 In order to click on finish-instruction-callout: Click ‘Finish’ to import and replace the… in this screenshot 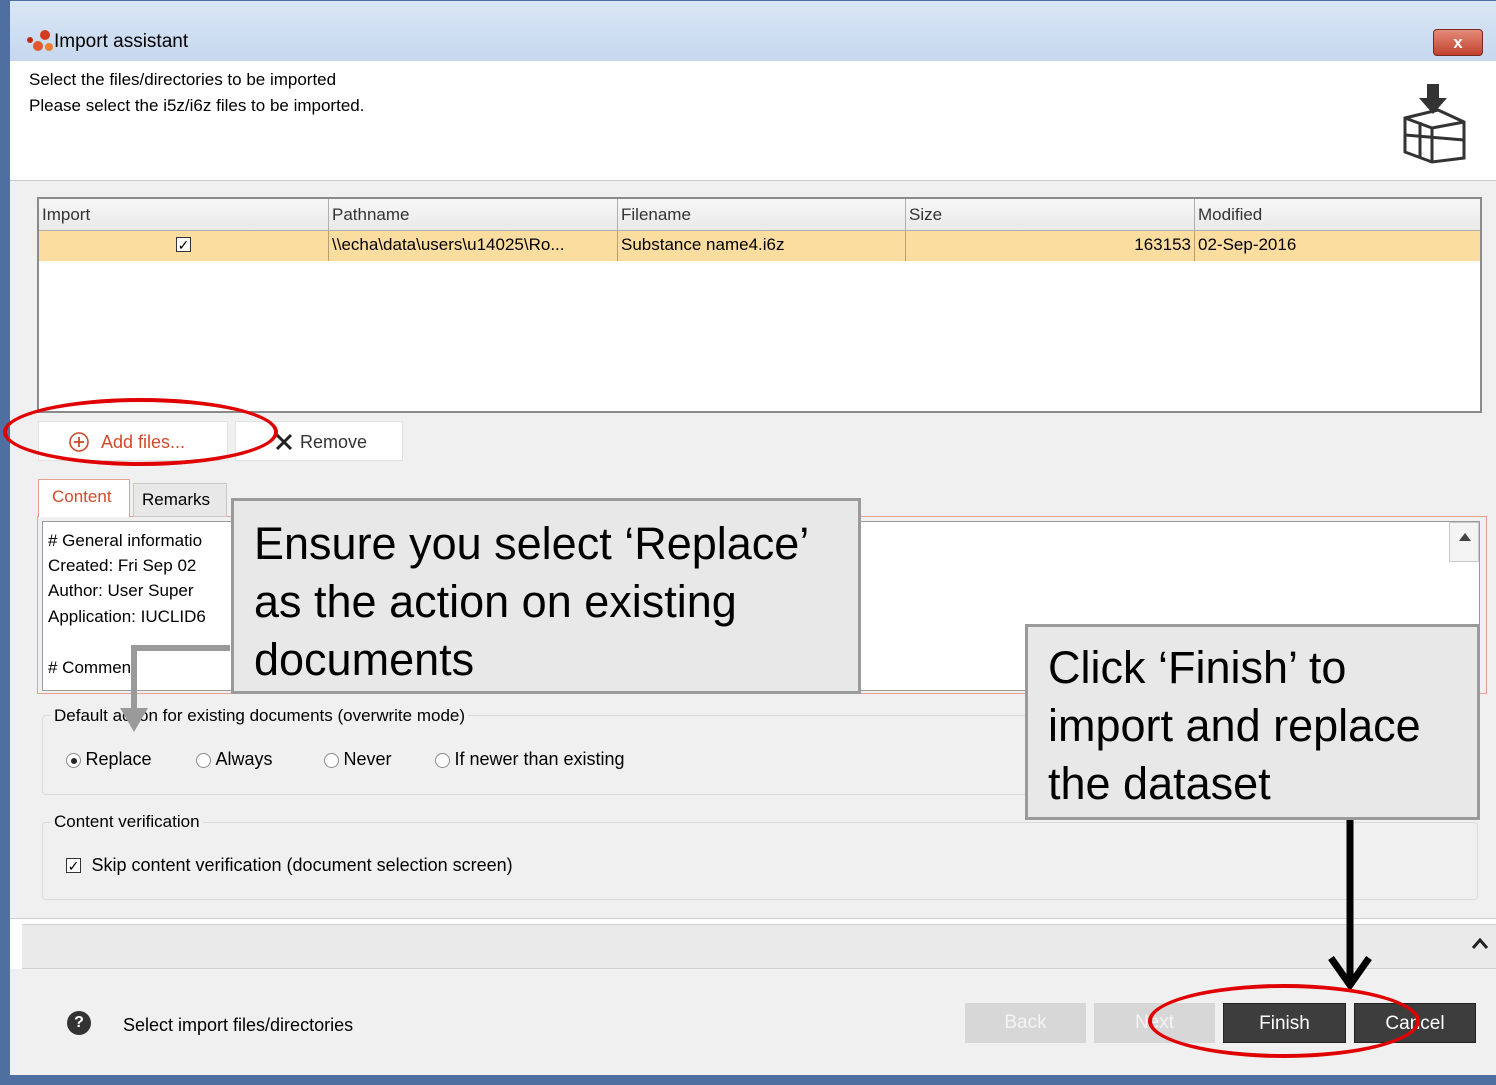, I will do `click(1252, 722)`.